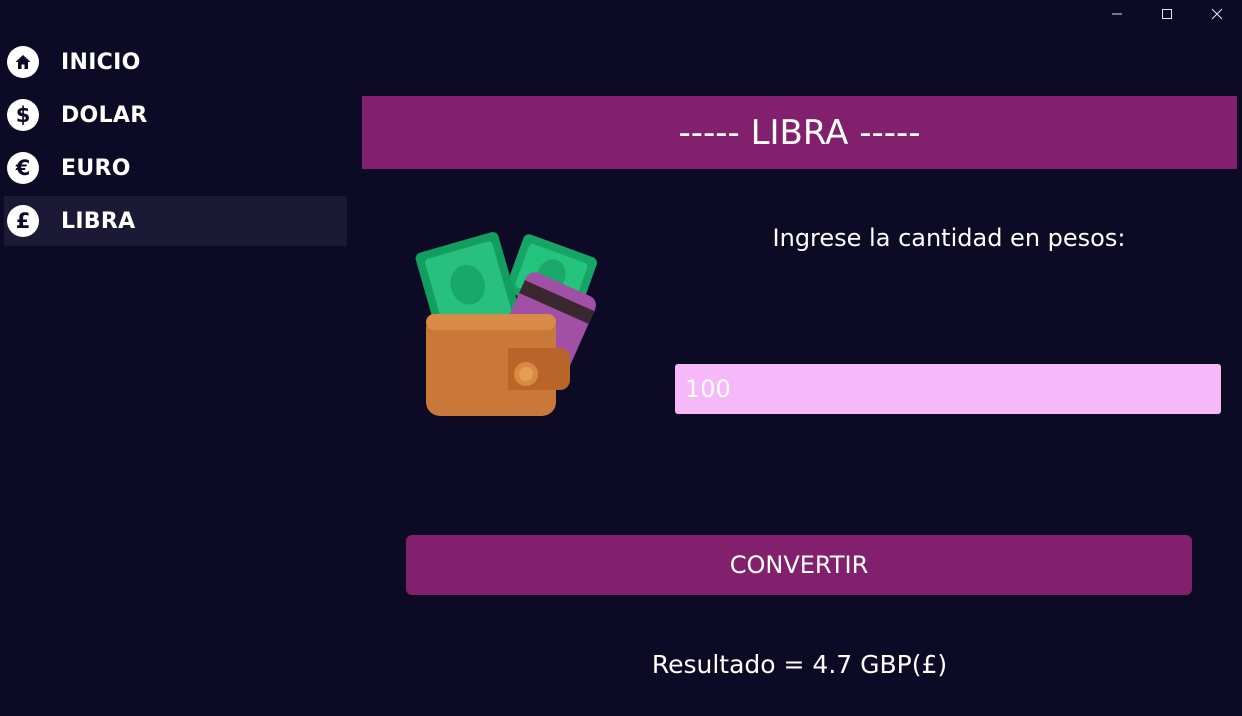  I want to click on sidebar-item-dolar: $ DOLAR, so click(175, 115).